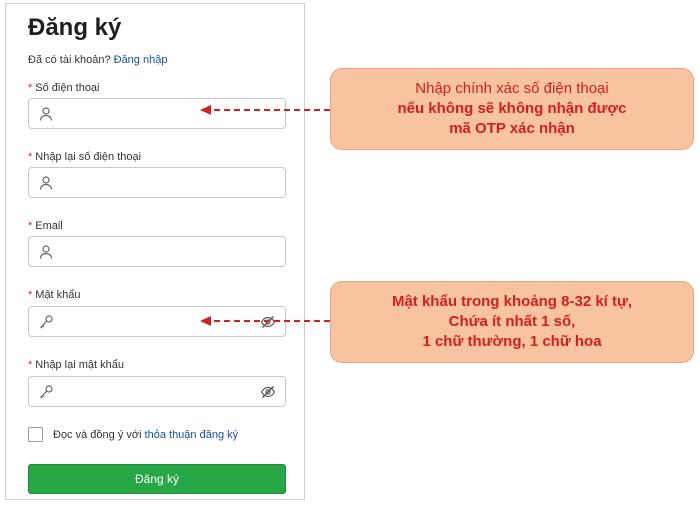  What do you see at coordinates (512, 301) in the screenshot?
I see `password-callout-line-1: Mật khẩu trong khoảng 8-32 kí tự,` at bounding box center [512, 301].